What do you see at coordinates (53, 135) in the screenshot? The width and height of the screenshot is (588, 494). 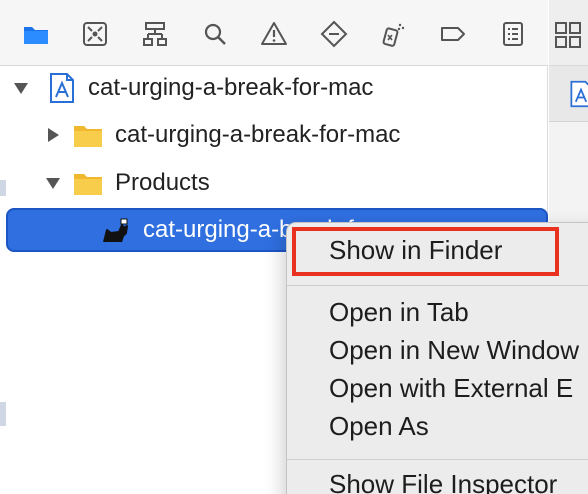 I see `disclosure-collapsed-icon` at bounding box center [53, 135].